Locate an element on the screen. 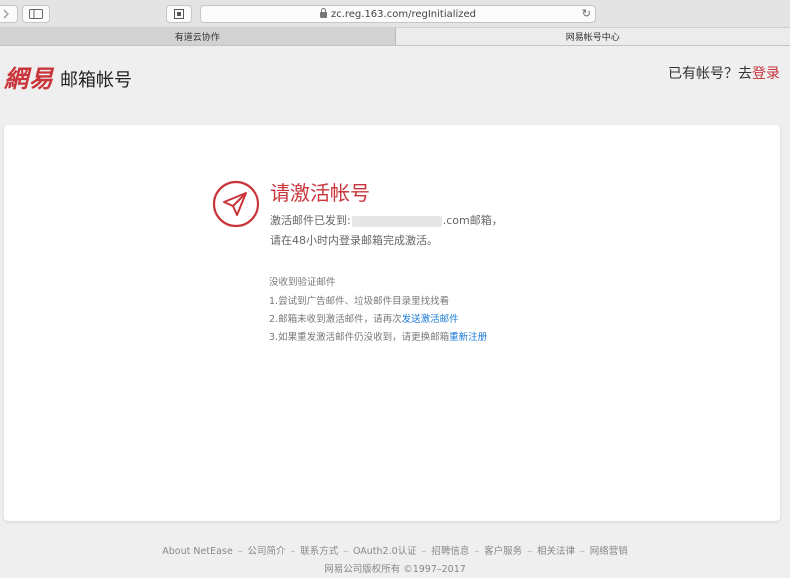  login-prompt: 已有帐号？去 is located at coordinates (710, 74).